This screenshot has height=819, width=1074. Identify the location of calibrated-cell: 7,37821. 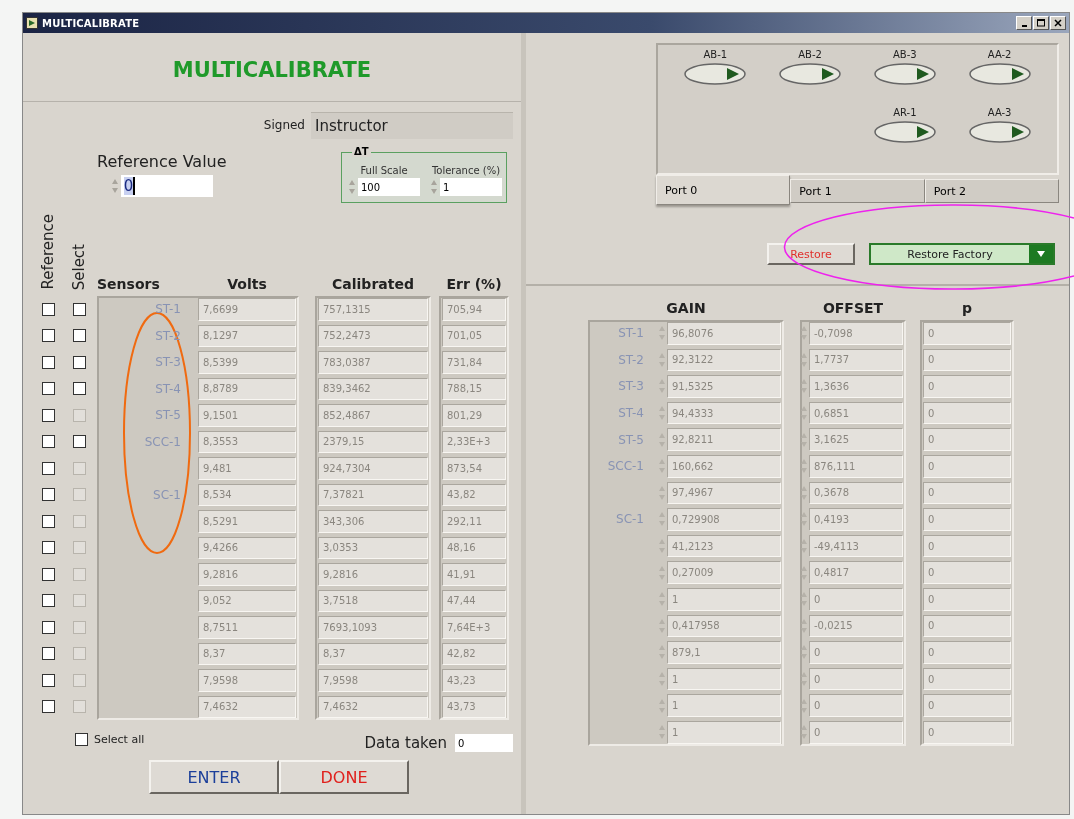
(373, 494).